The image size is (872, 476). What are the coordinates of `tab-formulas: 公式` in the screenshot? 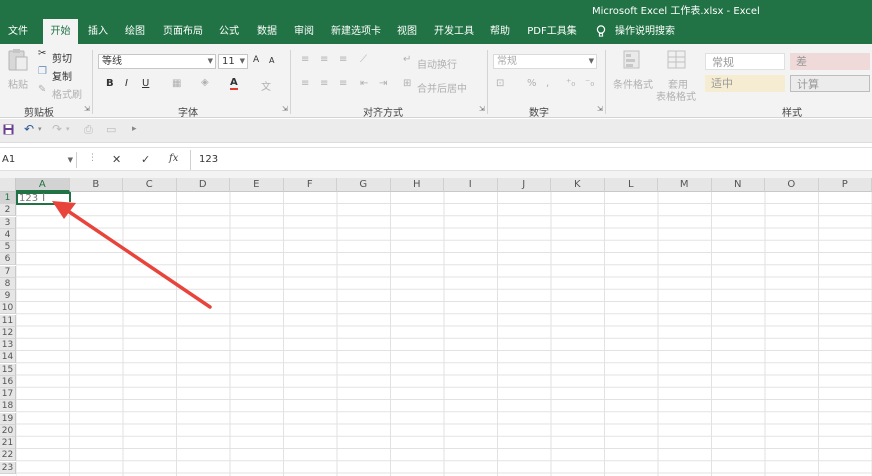 It's located at (229, 31).